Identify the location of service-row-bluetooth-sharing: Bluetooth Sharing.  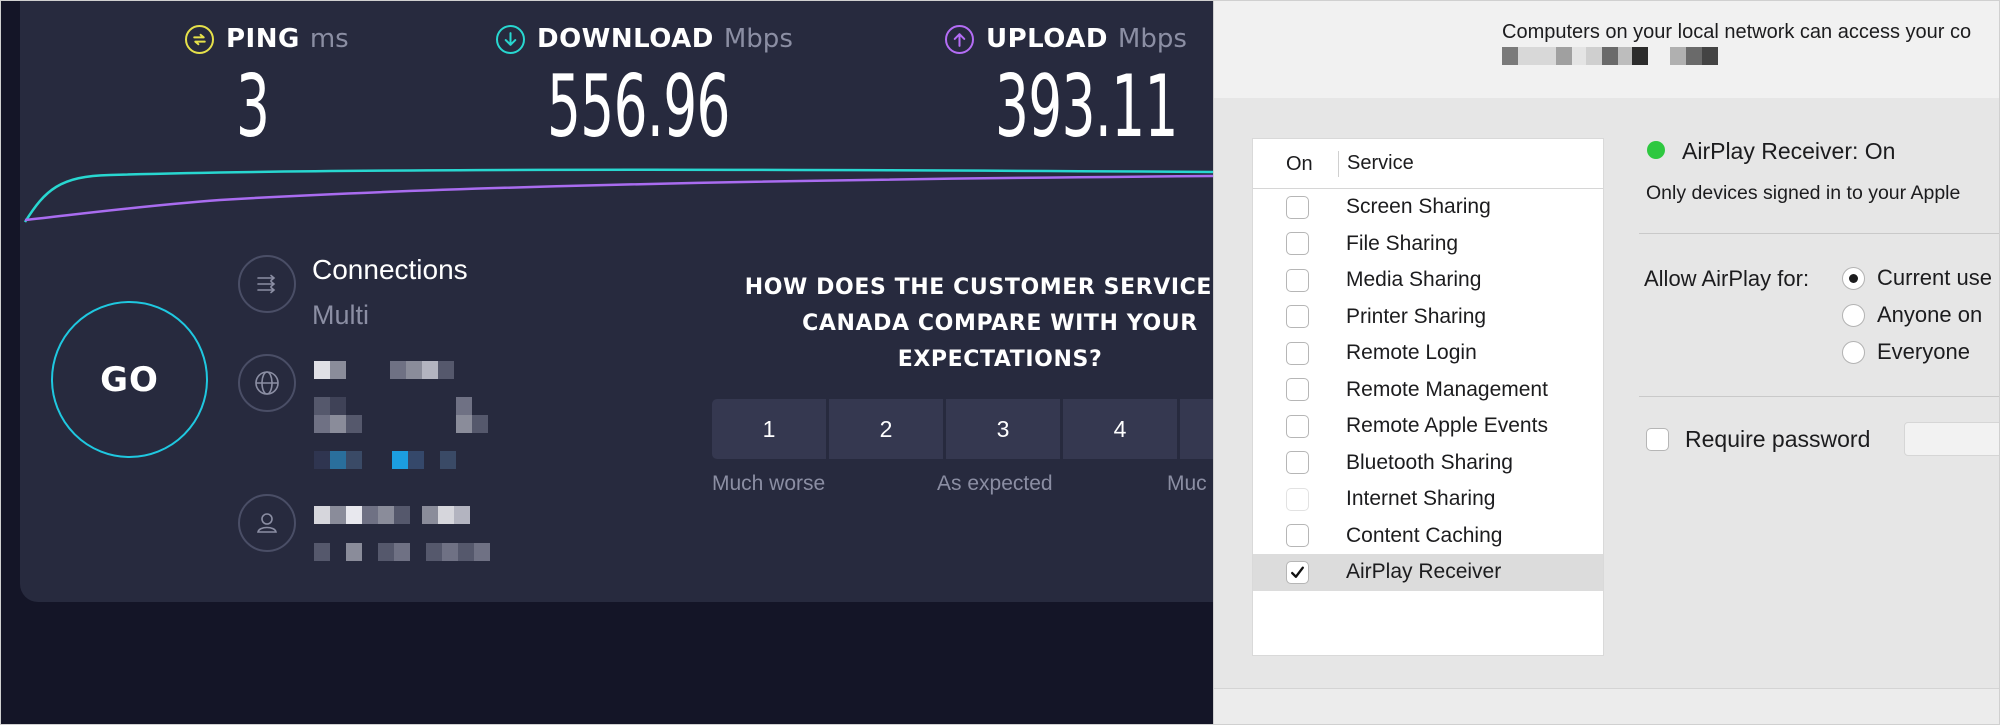
(1428, 463).